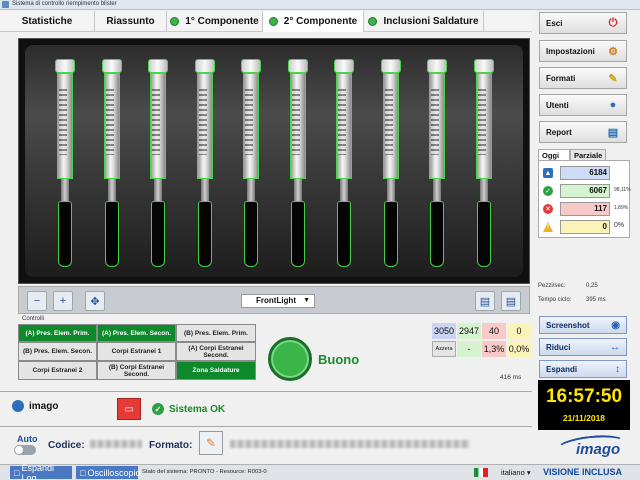 This screenshot has width=640, height=480. I want to click on zoom-in-icon: +, so click(63, 301).